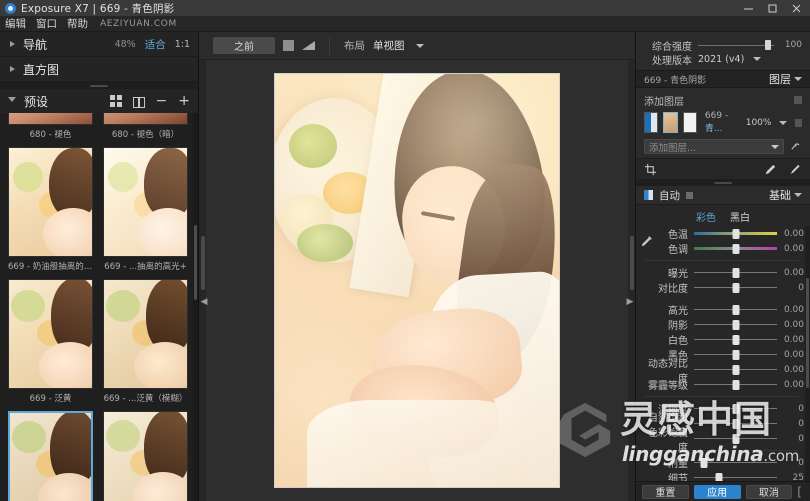 Image resolution: width=810 pixels, height=501 pixels. I want to click on expand-bracket-icon: [, so click(799, 492).